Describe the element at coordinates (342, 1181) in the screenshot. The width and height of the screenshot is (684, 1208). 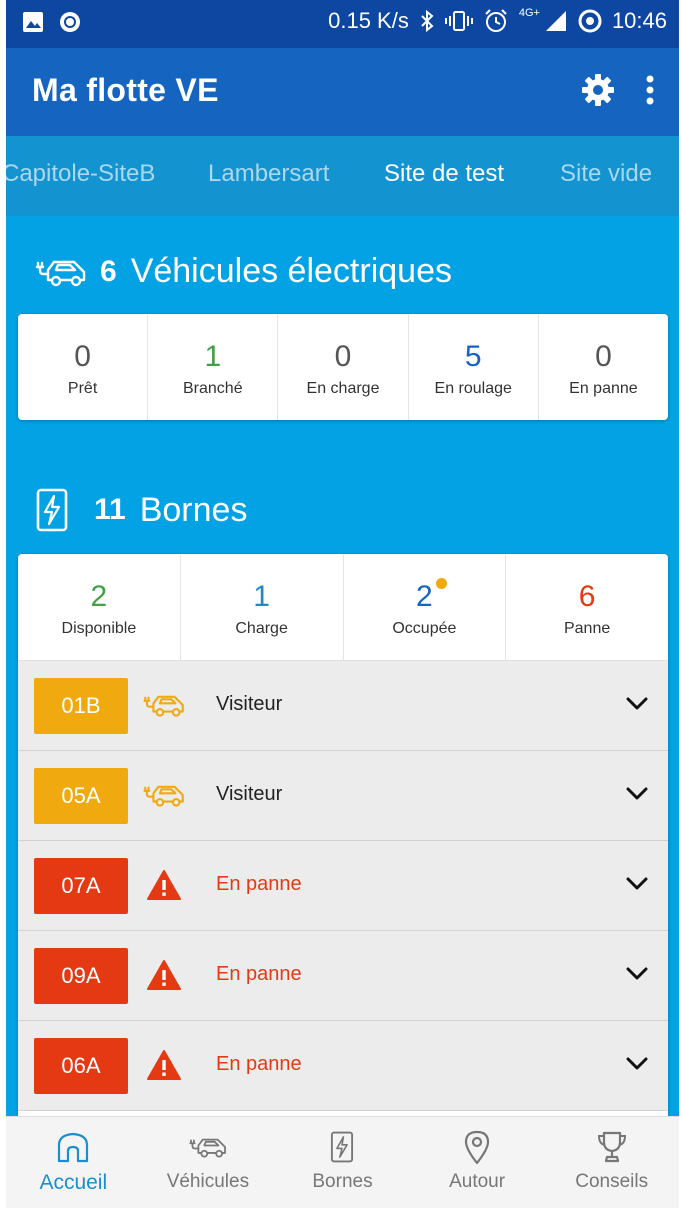
I see `nav-label: Bornes` at that location.